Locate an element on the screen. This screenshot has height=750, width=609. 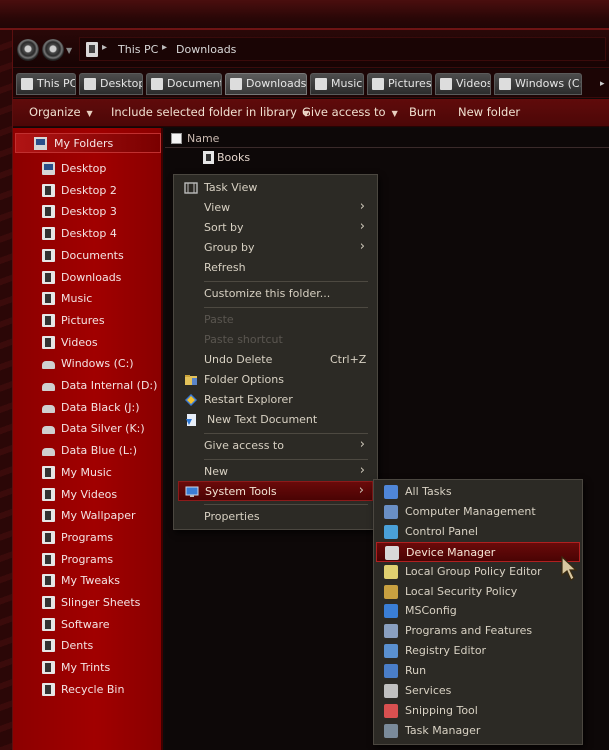
nav-item-desktop-4: Desktop 4 is located at coordinates (88, 234).